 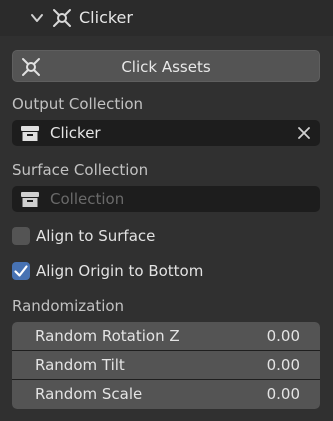 What do you see at coordinates (304, 133) in the screenshot?
I see `close-icon` at bounding box center [304, 133].